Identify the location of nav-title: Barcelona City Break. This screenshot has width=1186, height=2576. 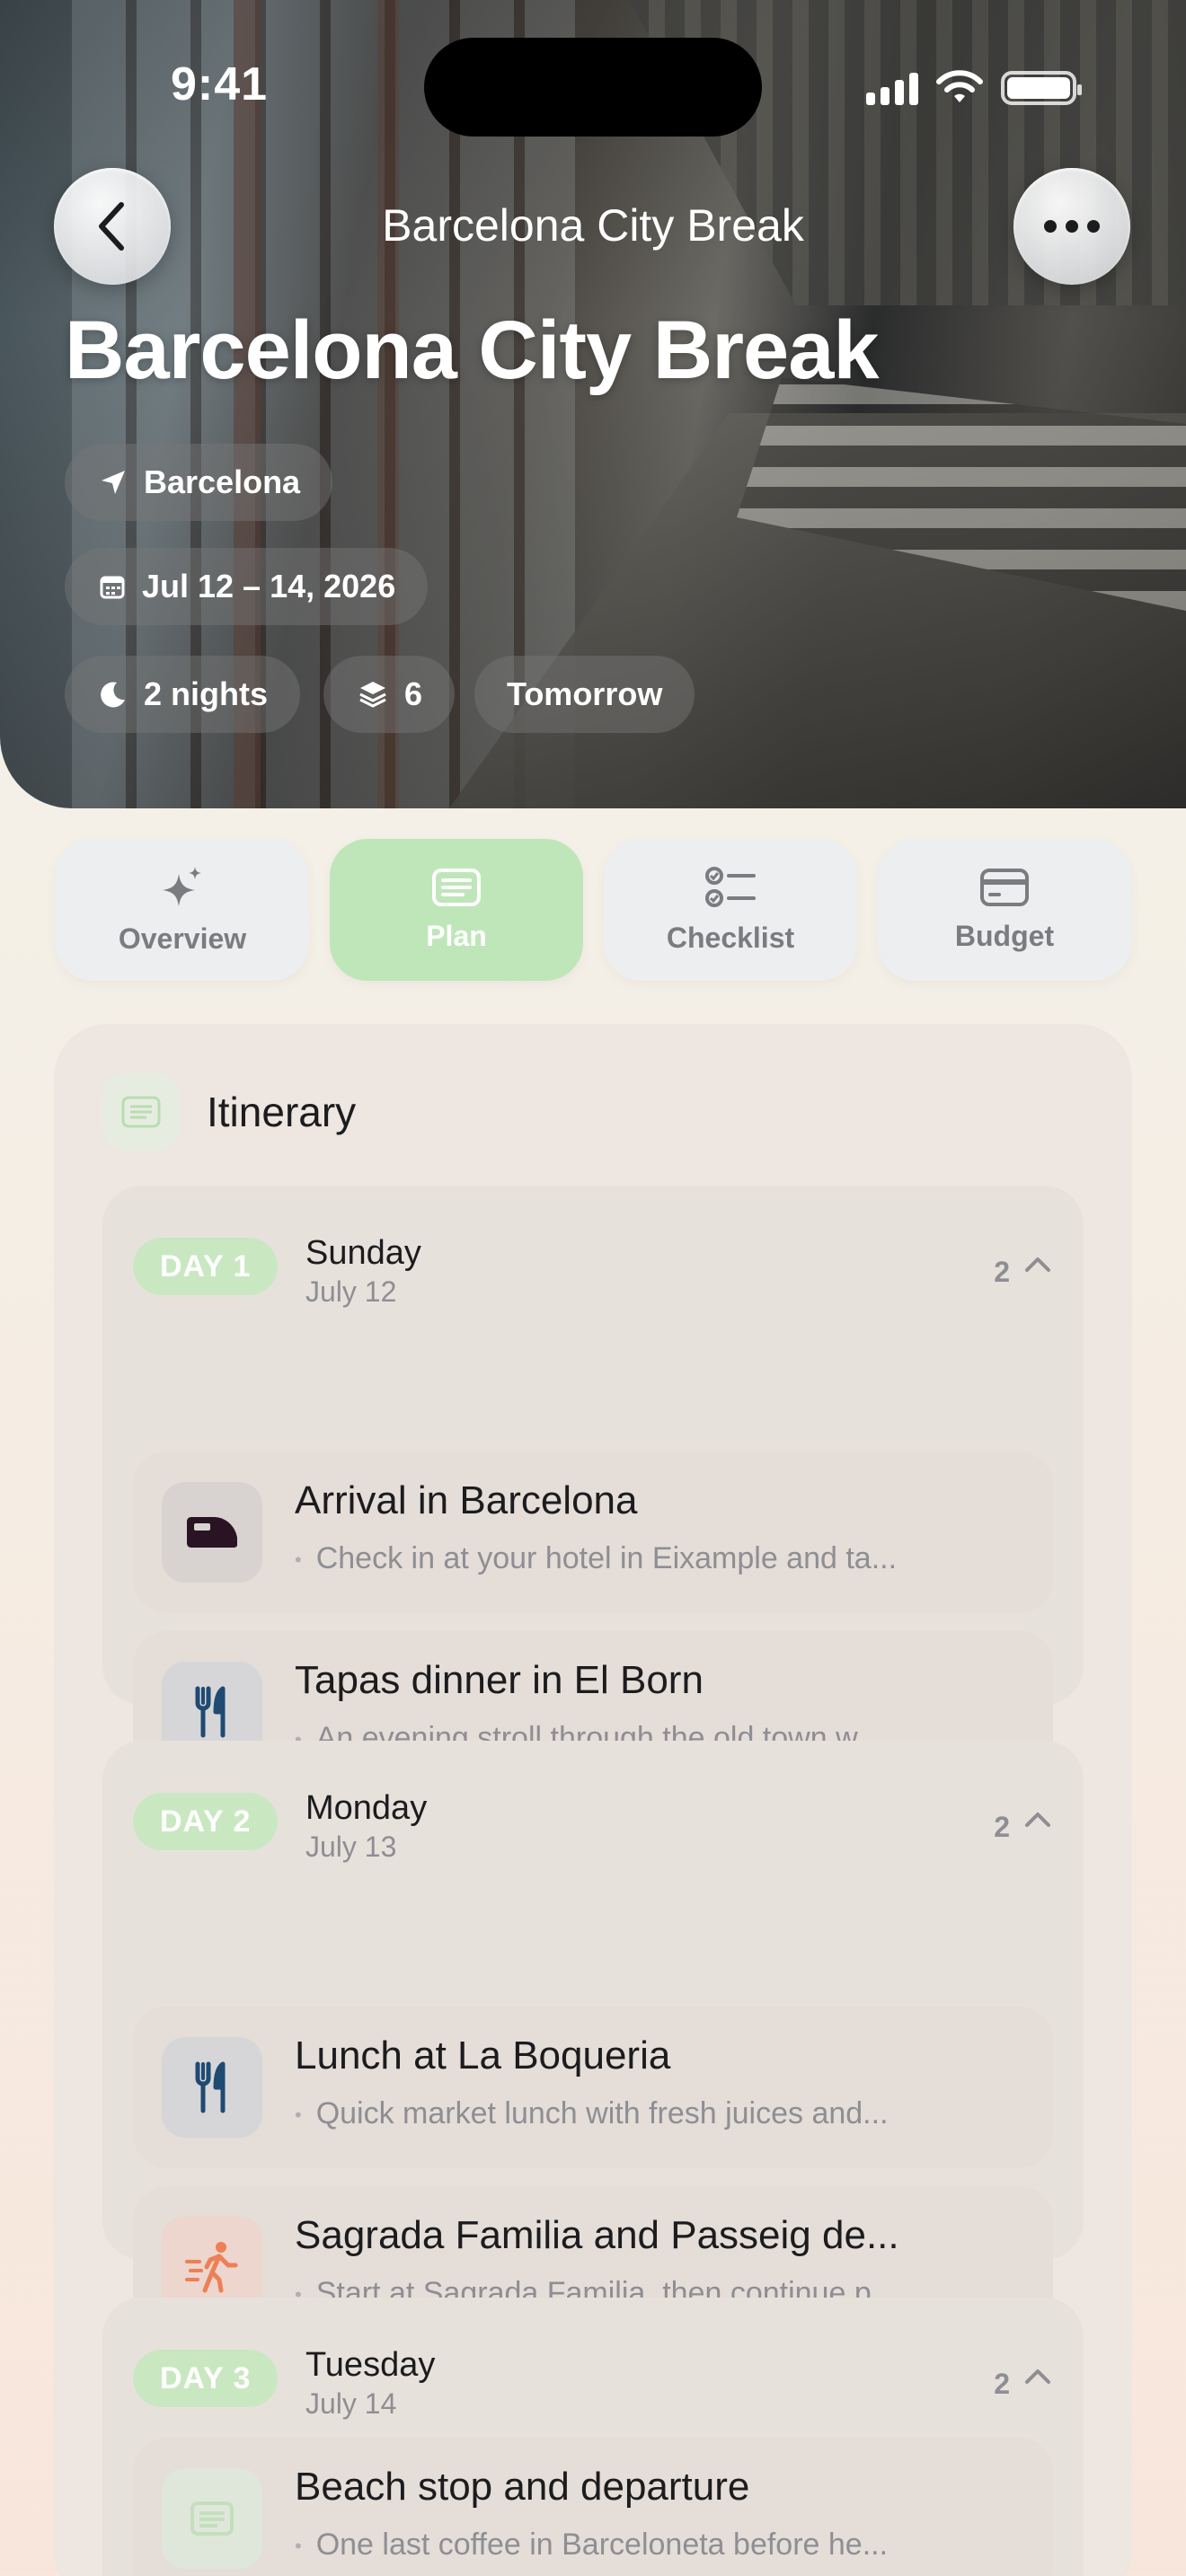
(593, 225).